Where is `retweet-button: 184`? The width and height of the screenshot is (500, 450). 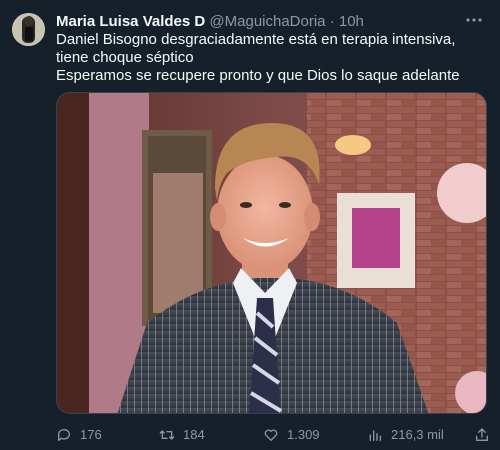
retweet-button: 184 is located at coordinates (182, 435).